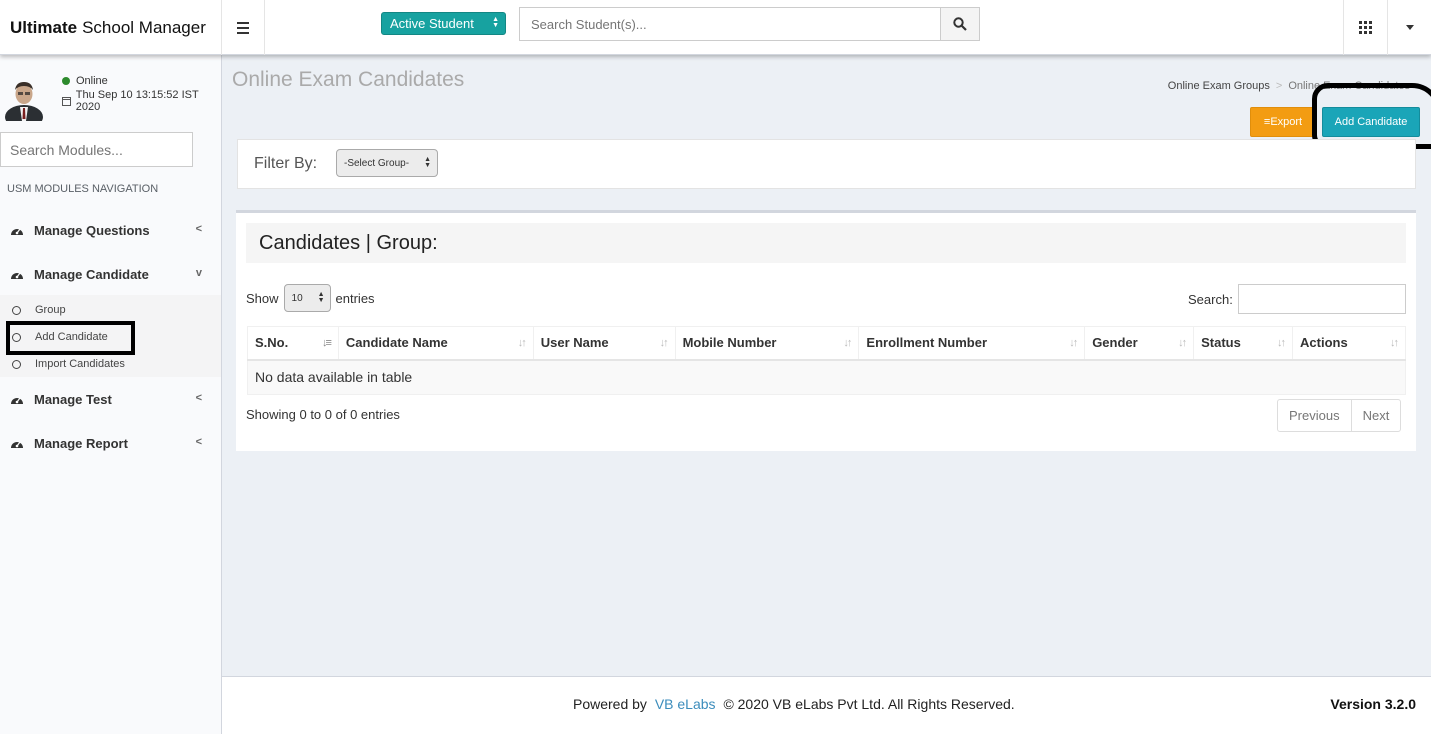 The height and width of the screenshot is (734, 1431). I want to click on datetime-text: Thu Sep 10 13:15:52 IST 2020, so click(137, 101).